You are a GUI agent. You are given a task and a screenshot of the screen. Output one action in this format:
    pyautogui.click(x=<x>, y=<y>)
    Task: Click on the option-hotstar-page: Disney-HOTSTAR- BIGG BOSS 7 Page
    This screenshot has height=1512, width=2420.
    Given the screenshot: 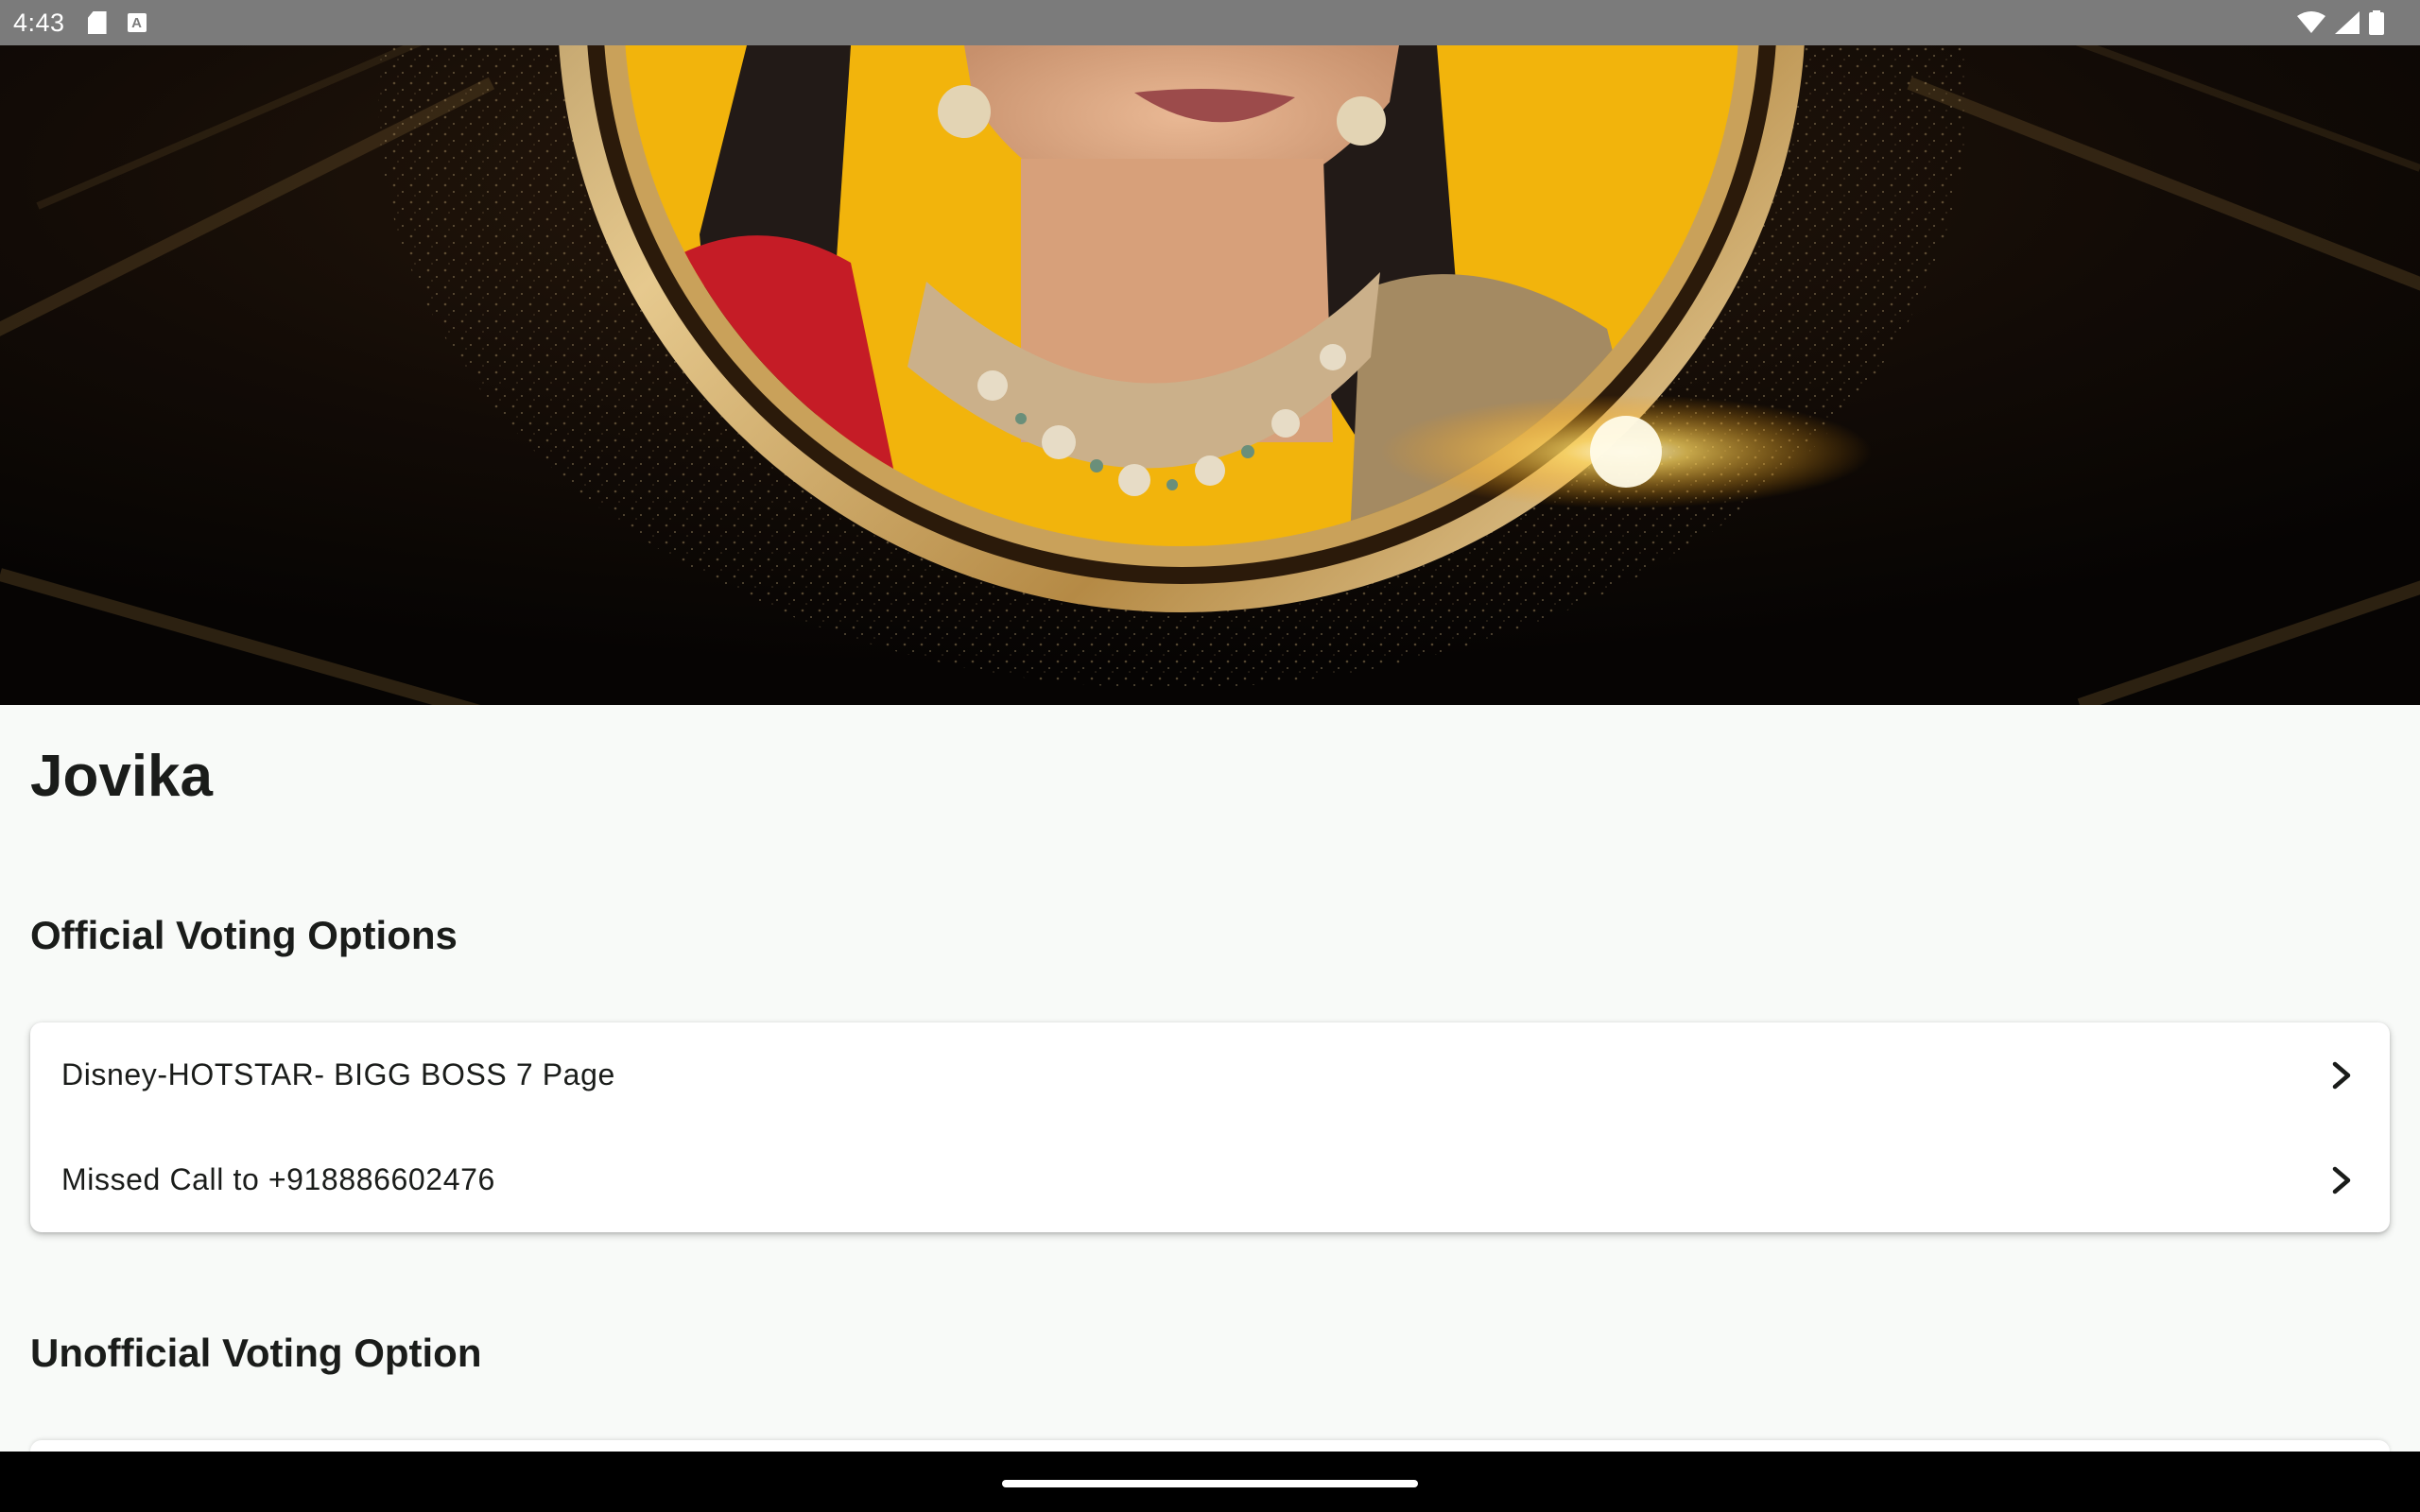 What is the action you would take?
    pyautogui.click(x=1210, y=1074)
    